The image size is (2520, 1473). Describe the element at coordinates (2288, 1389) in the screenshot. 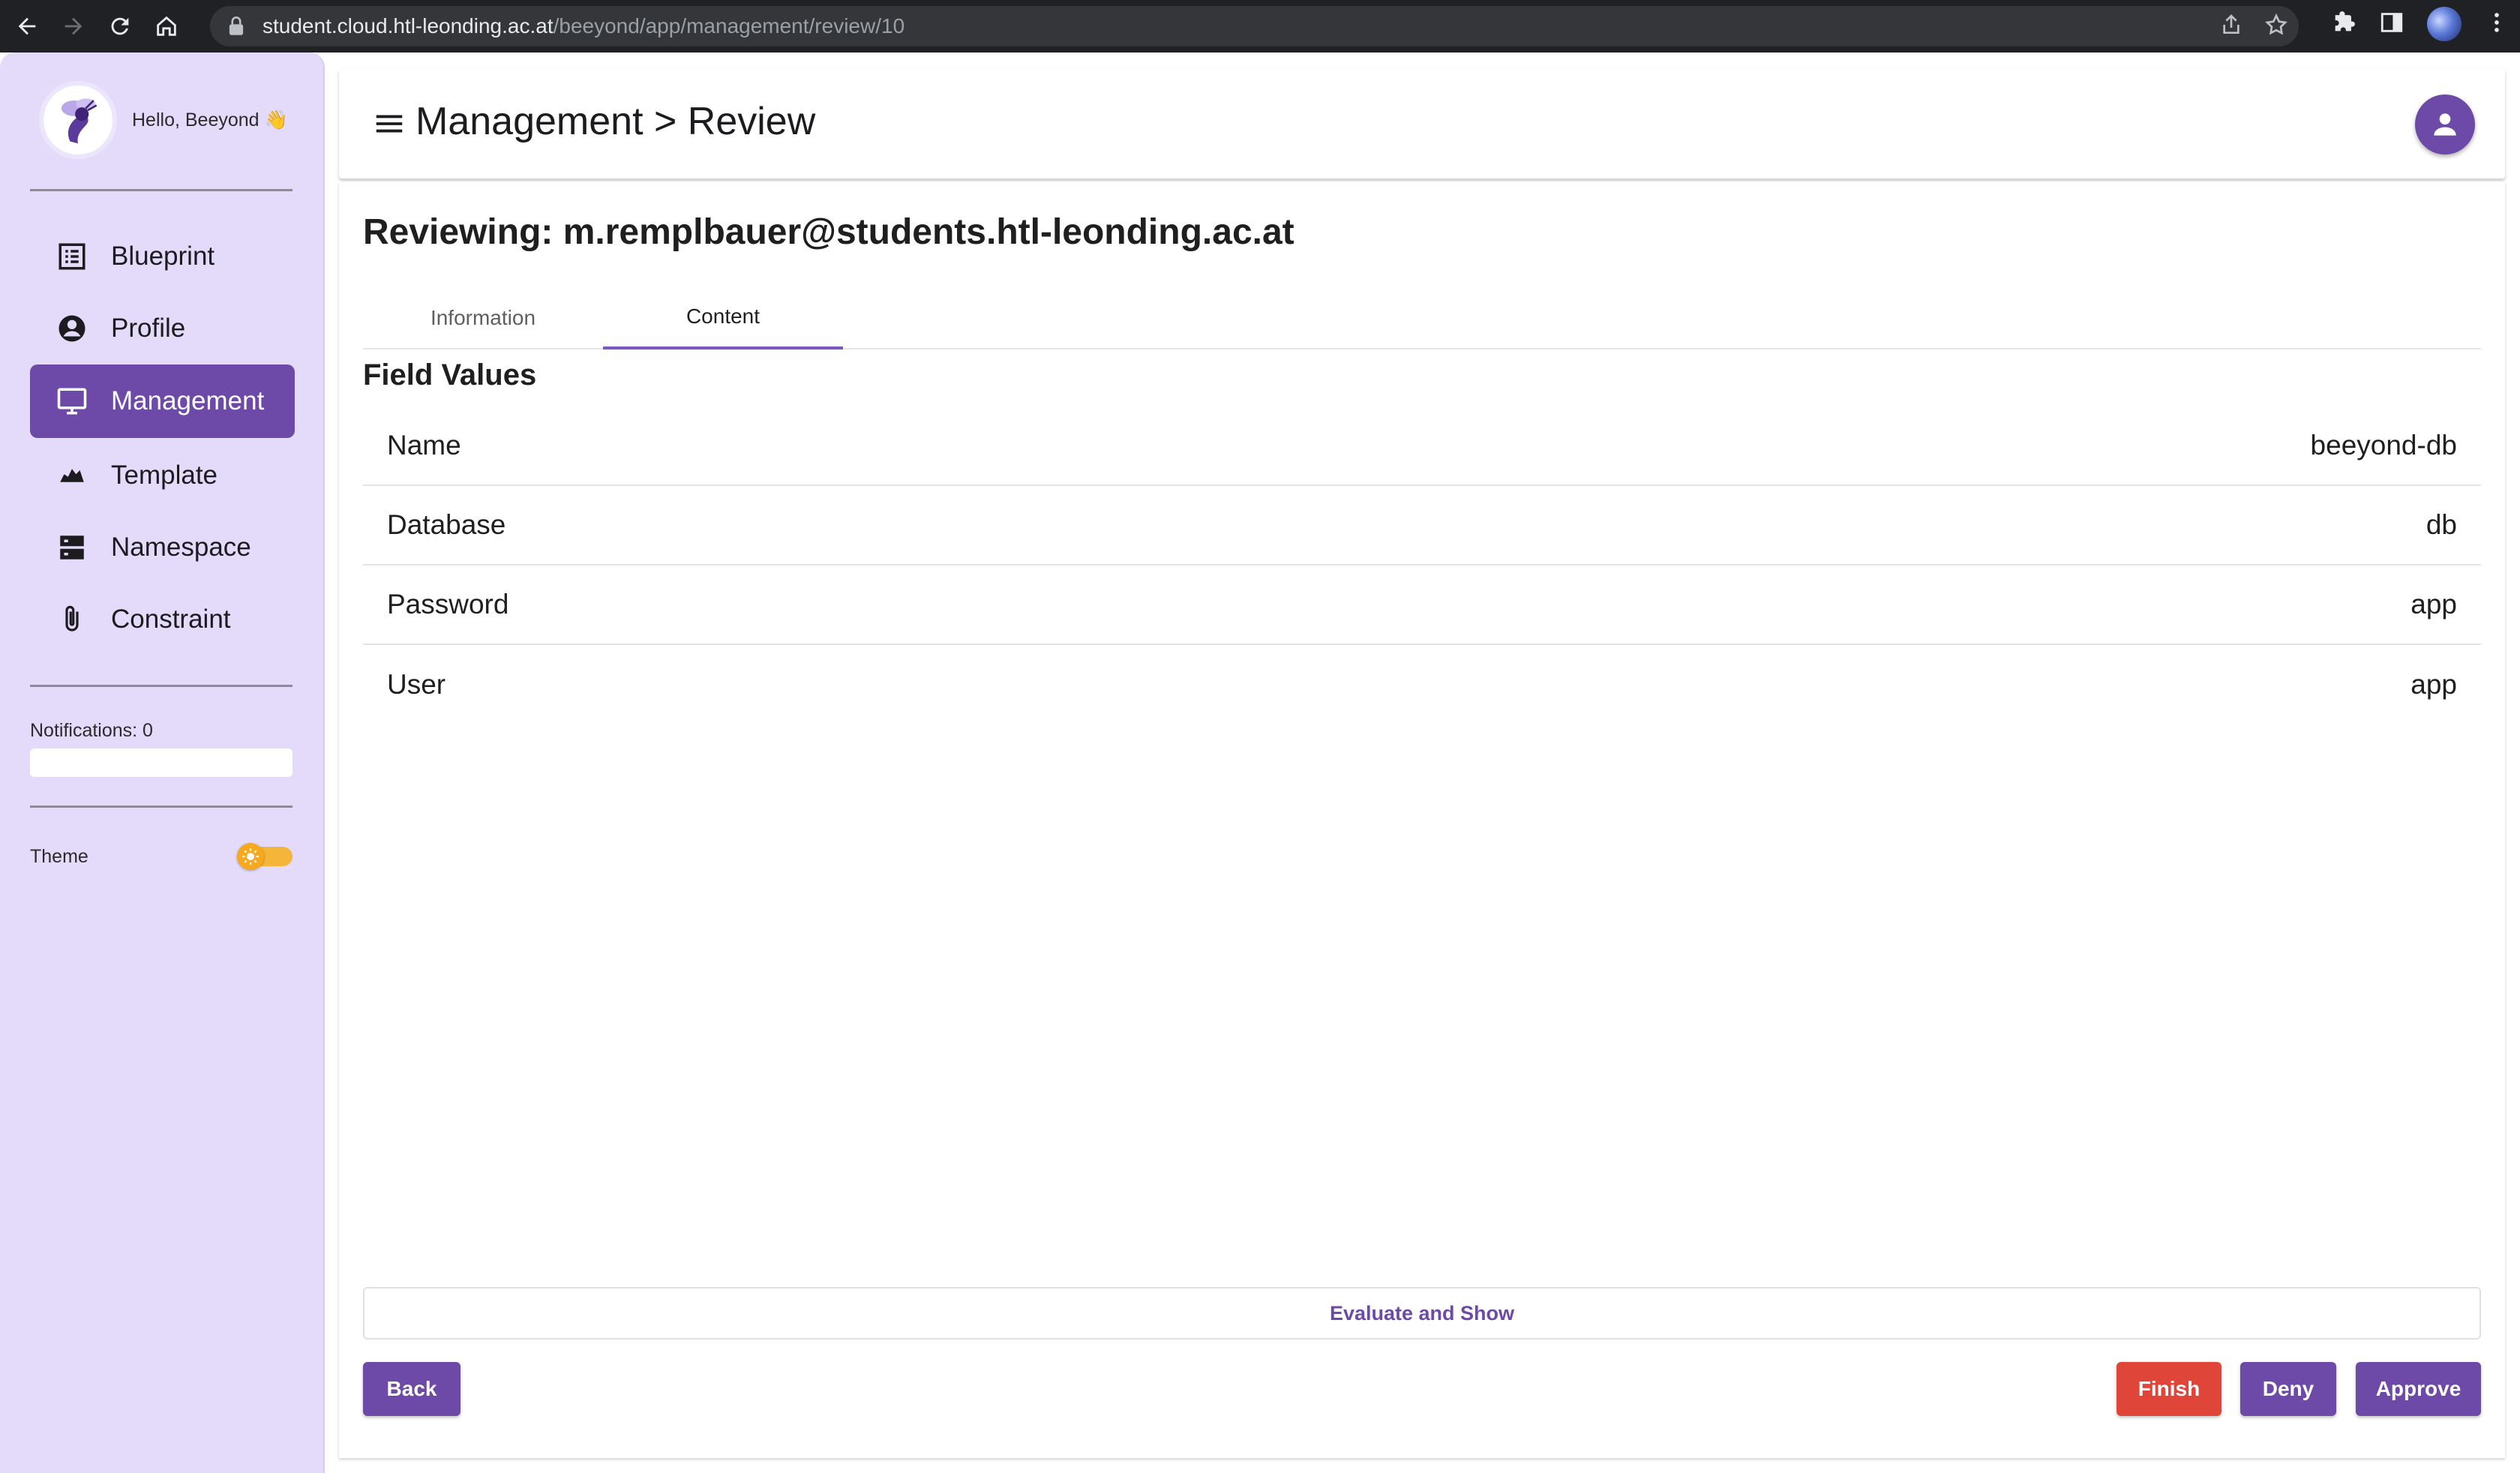

I see `deny-button: Deny` at that location.